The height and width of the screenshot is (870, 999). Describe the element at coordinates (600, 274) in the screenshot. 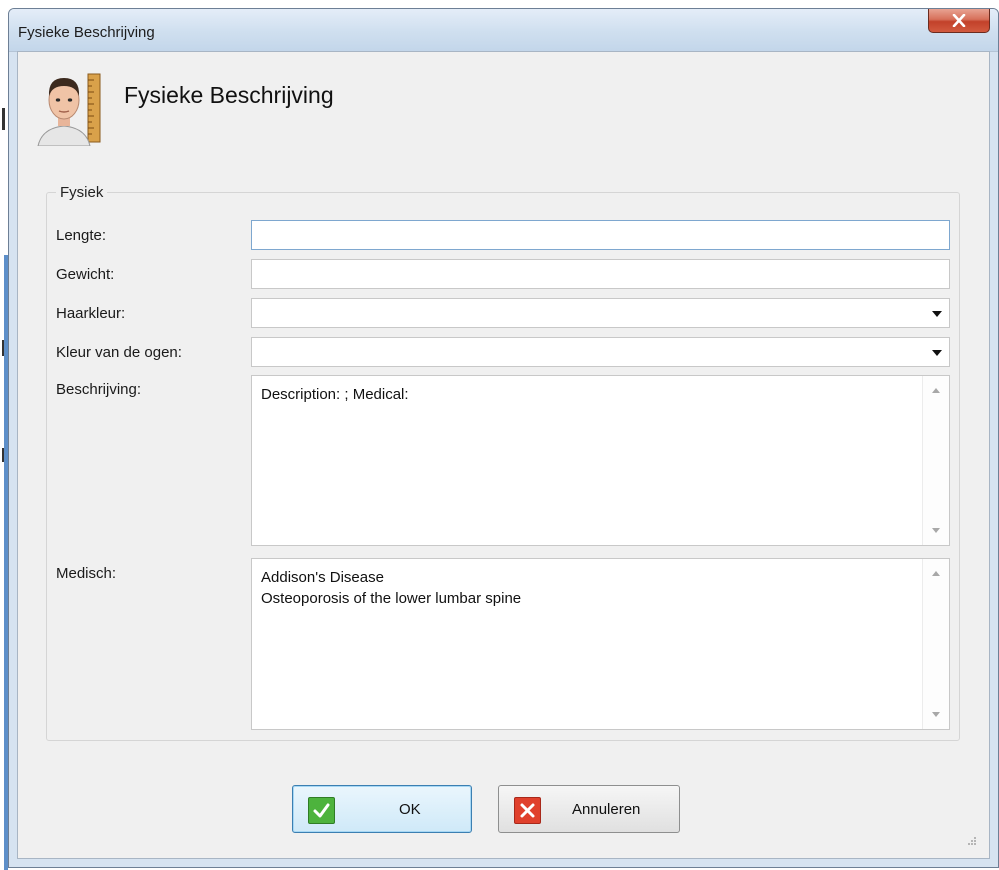

I see `weight-input` at that location.